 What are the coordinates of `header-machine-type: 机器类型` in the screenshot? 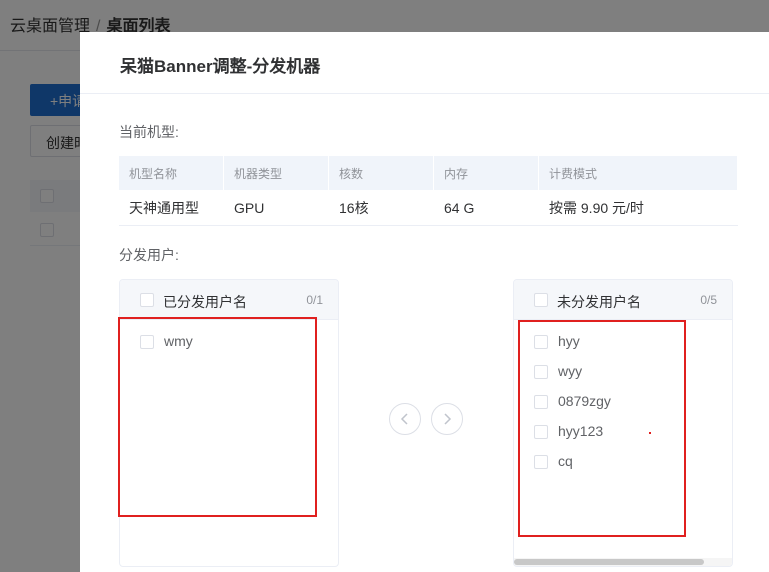 It's located at (276, 173).